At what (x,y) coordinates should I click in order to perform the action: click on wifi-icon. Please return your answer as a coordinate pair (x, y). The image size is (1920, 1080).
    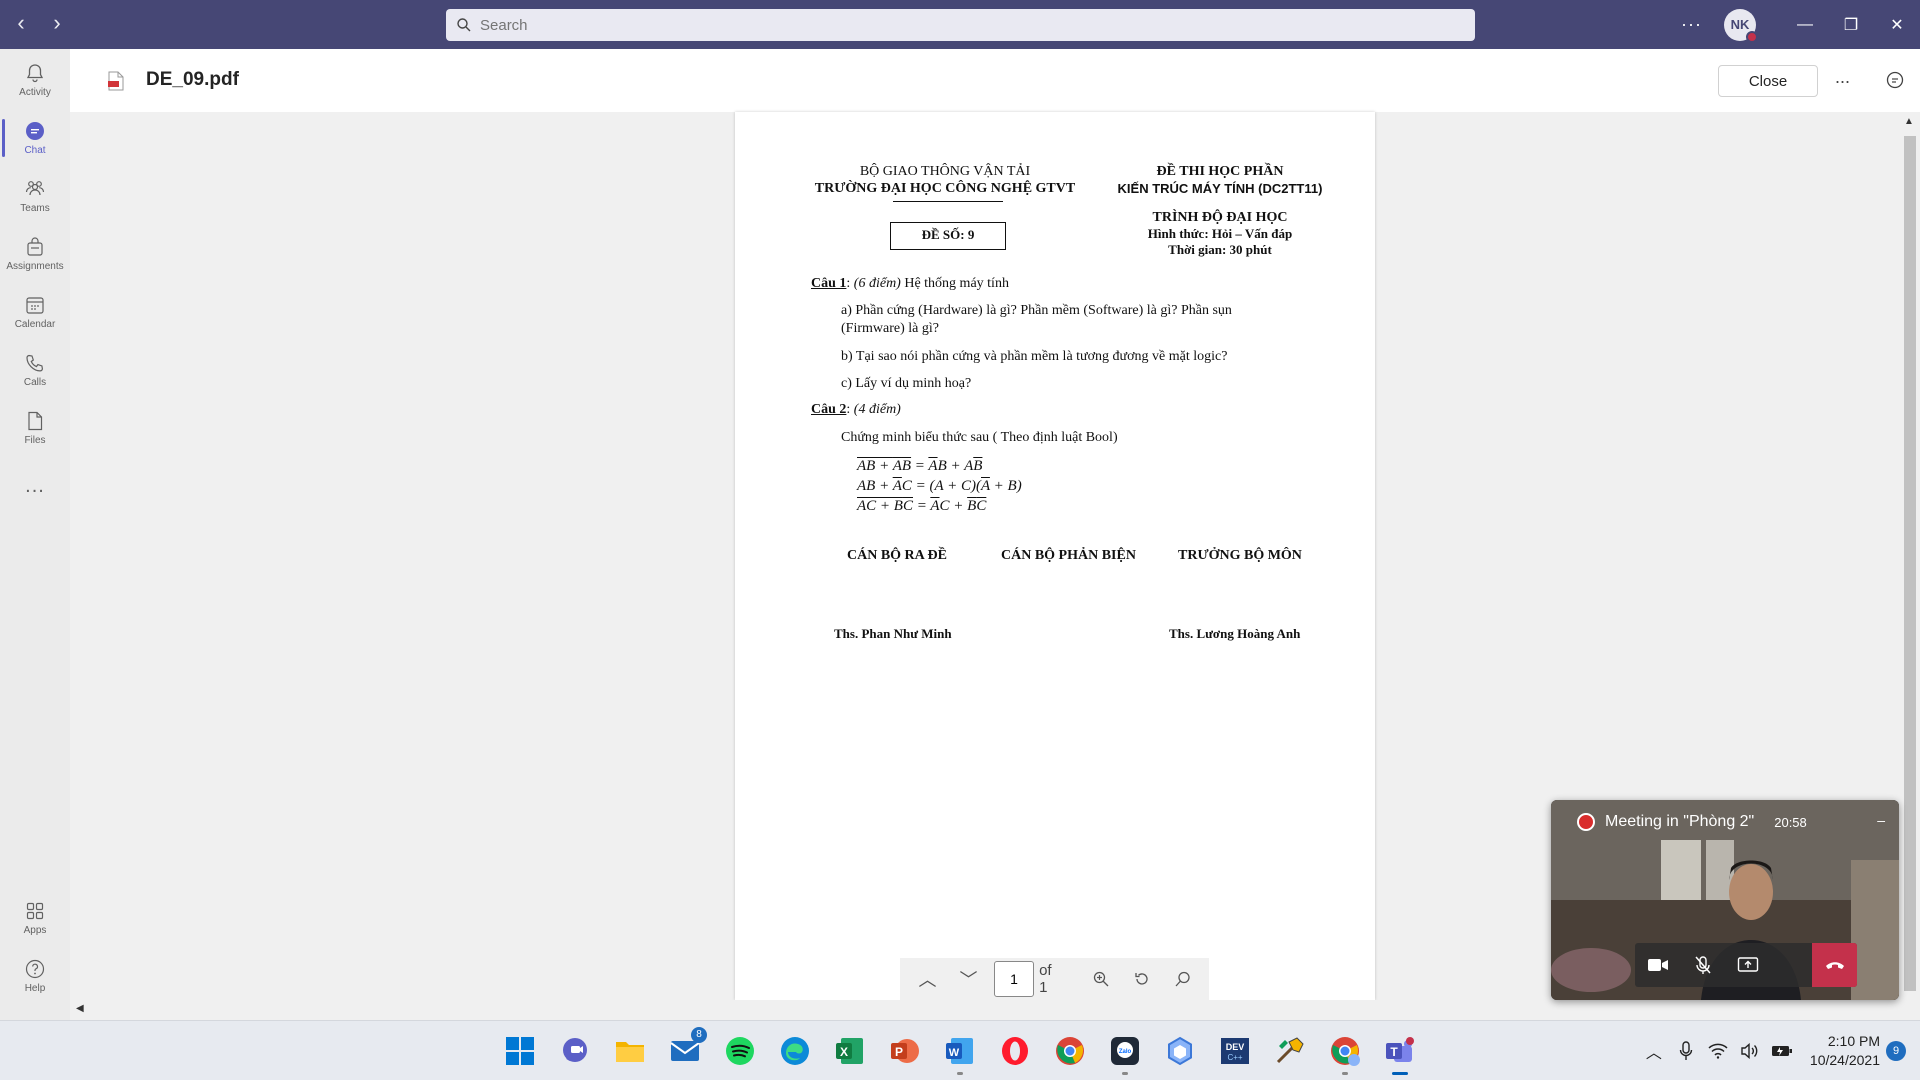
    Looking at the image, I should click on (1718, 1051).